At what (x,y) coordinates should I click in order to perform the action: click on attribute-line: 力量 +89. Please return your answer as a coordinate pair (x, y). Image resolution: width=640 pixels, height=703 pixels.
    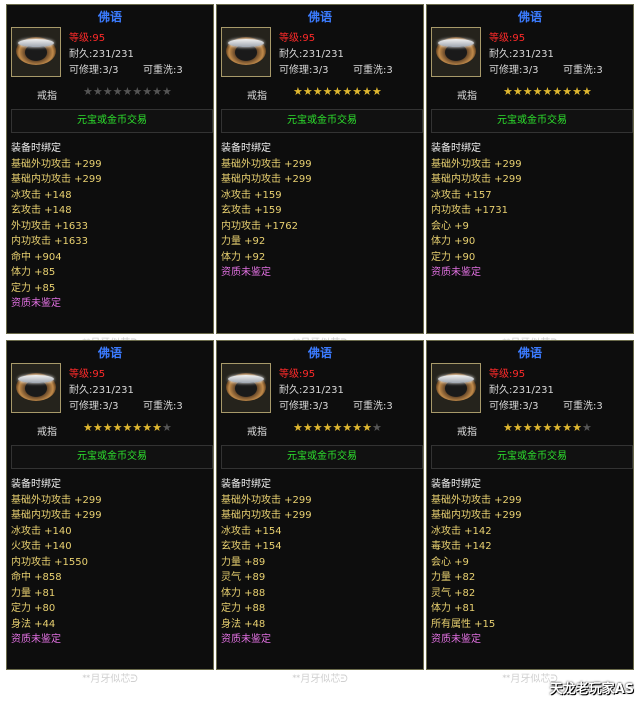
    Looking at the image, I should click on (243, 562).